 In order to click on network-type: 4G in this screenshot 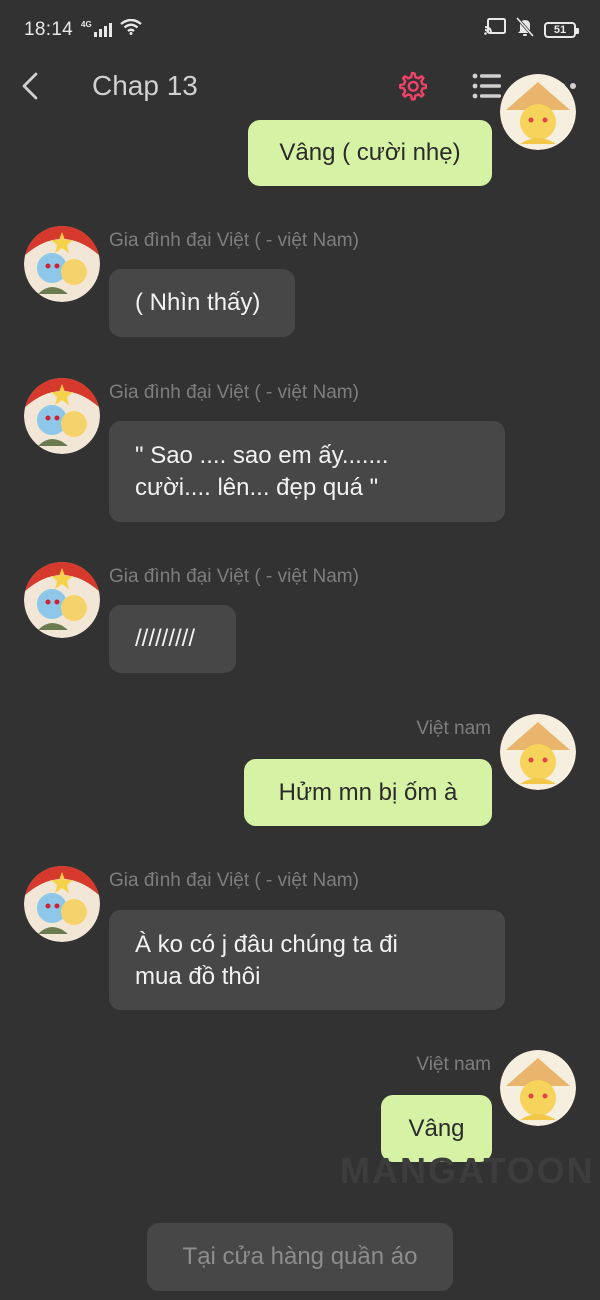, I will do `click(86, 24)`.